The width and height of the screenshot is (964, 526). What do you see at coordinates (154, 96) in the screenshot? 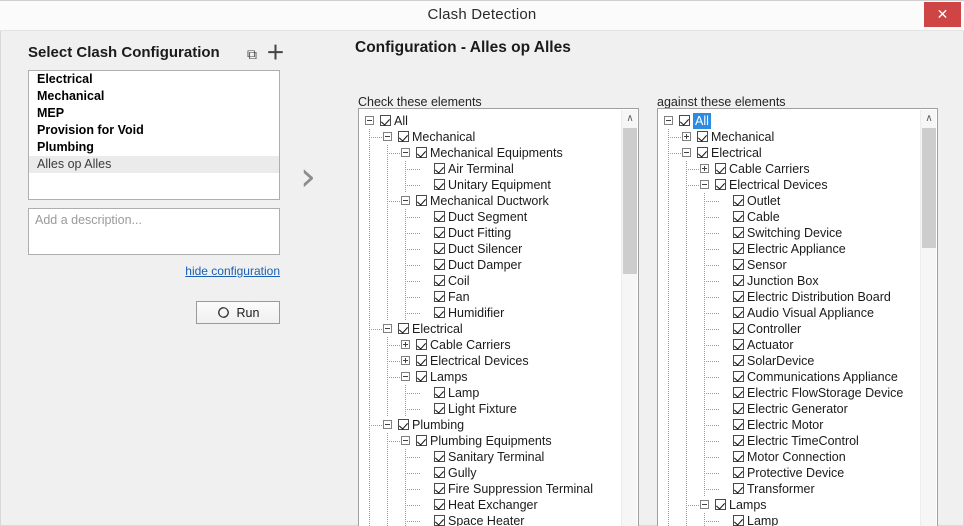
I see `list-item: Mechanical` at bounding box center [154, 96].